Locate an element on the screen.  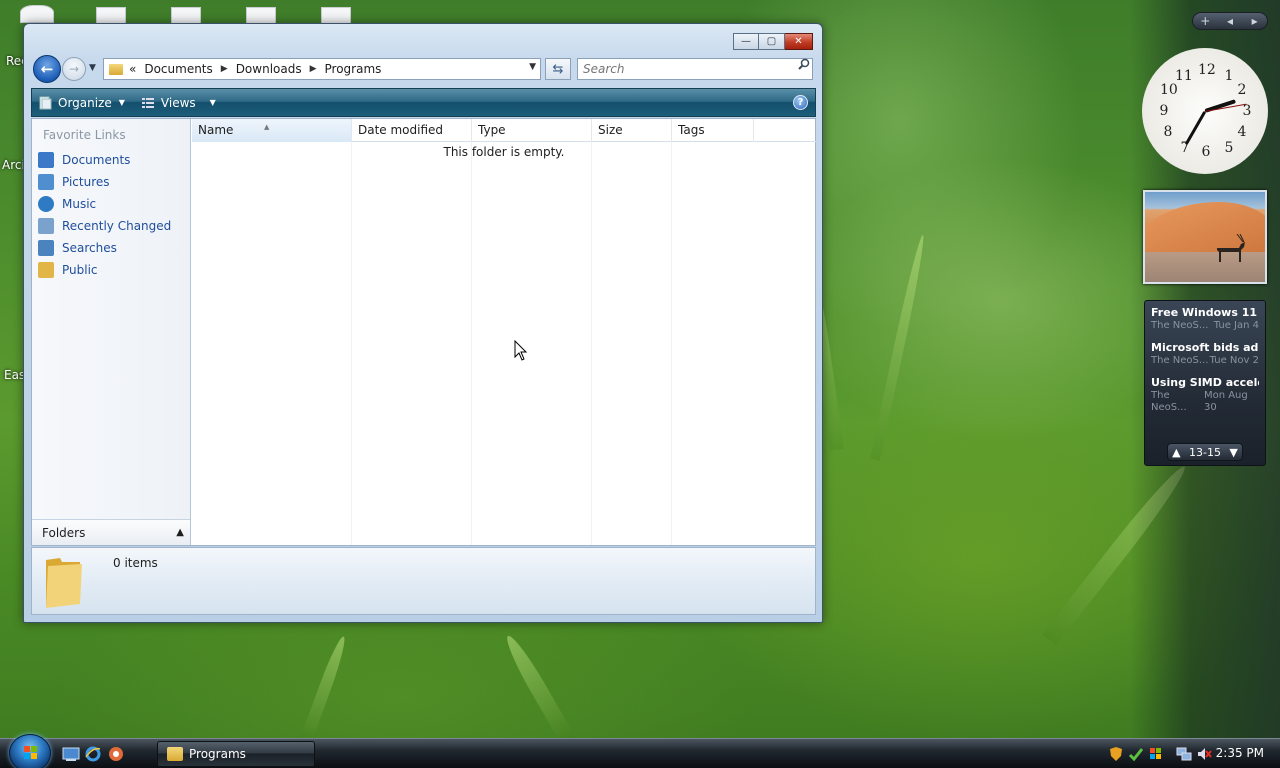
network-icon is located at coordinates (1184, 754).